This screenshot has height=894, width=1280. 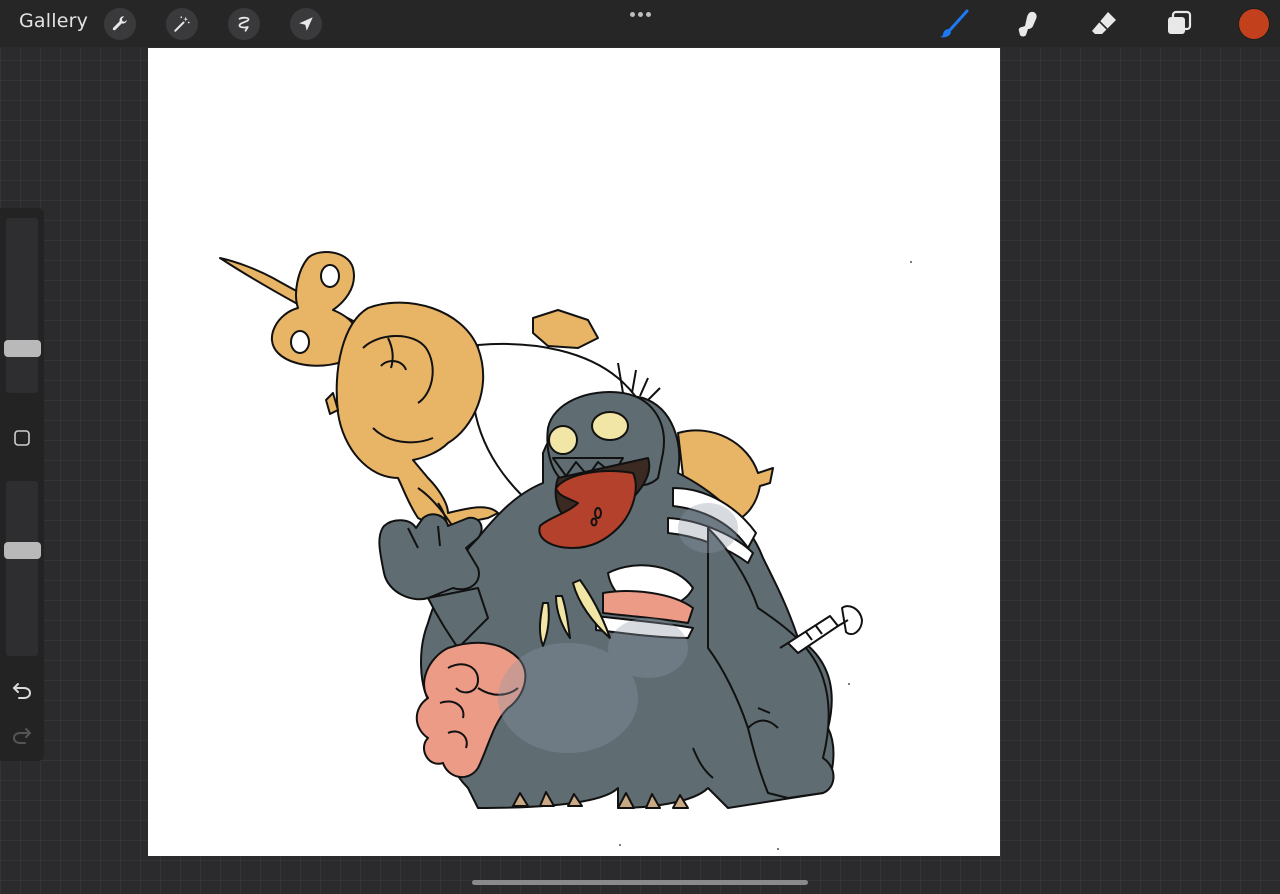 I want to click on smudge-tool-button, so click(x=1029, y=24).